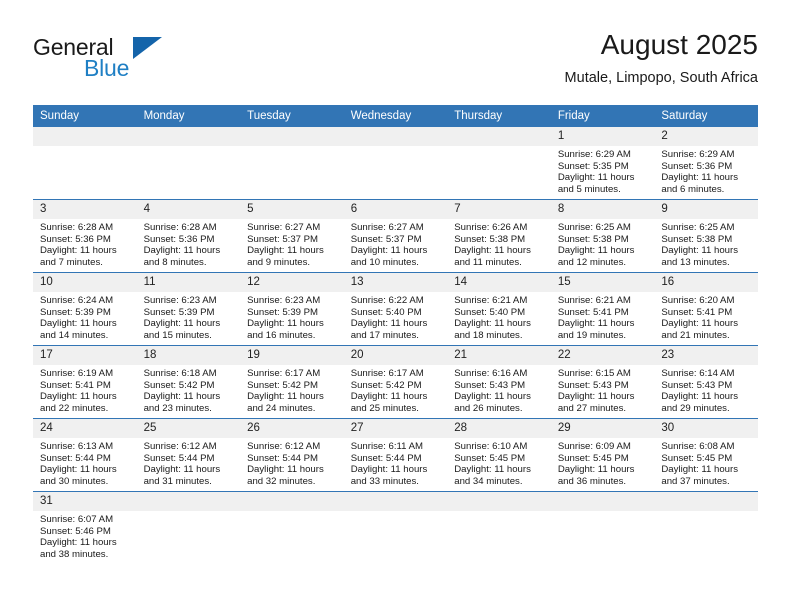  I want to click on sunset-text: Sunset: 5:40 PM, so click(386, 312).